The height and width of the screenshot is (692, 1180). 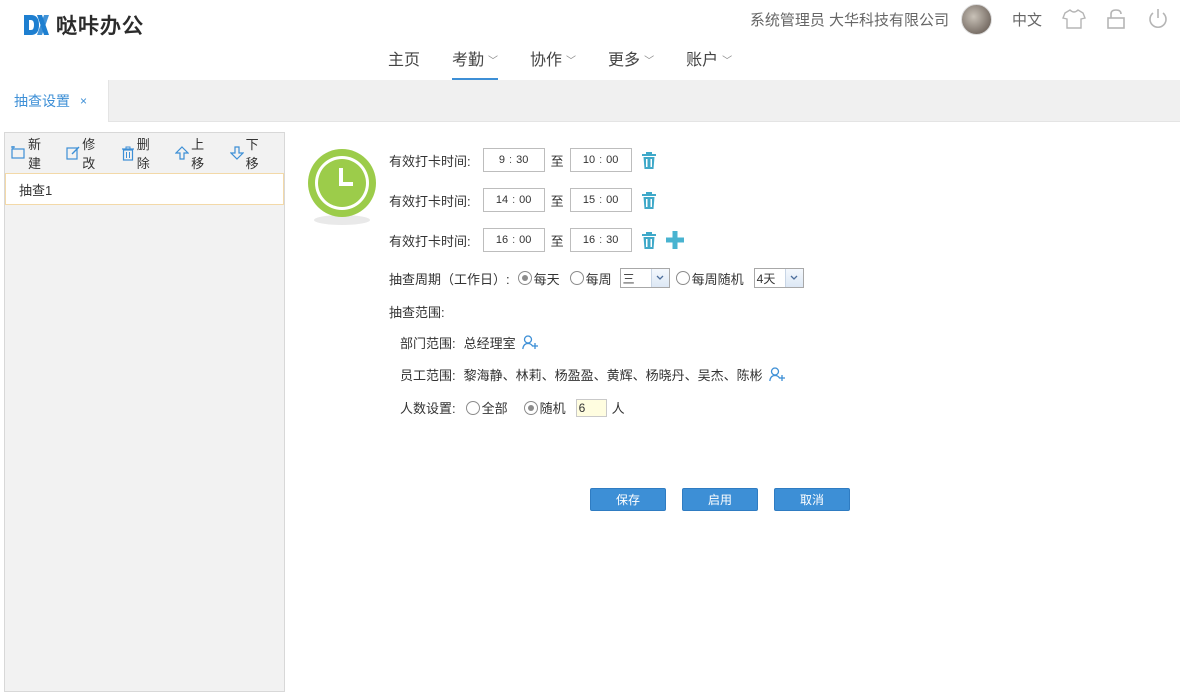 What do you see at coordinates (143, 154) in the screenshot?
I see `delete-label: 删除` at bounding box center [143, 154].